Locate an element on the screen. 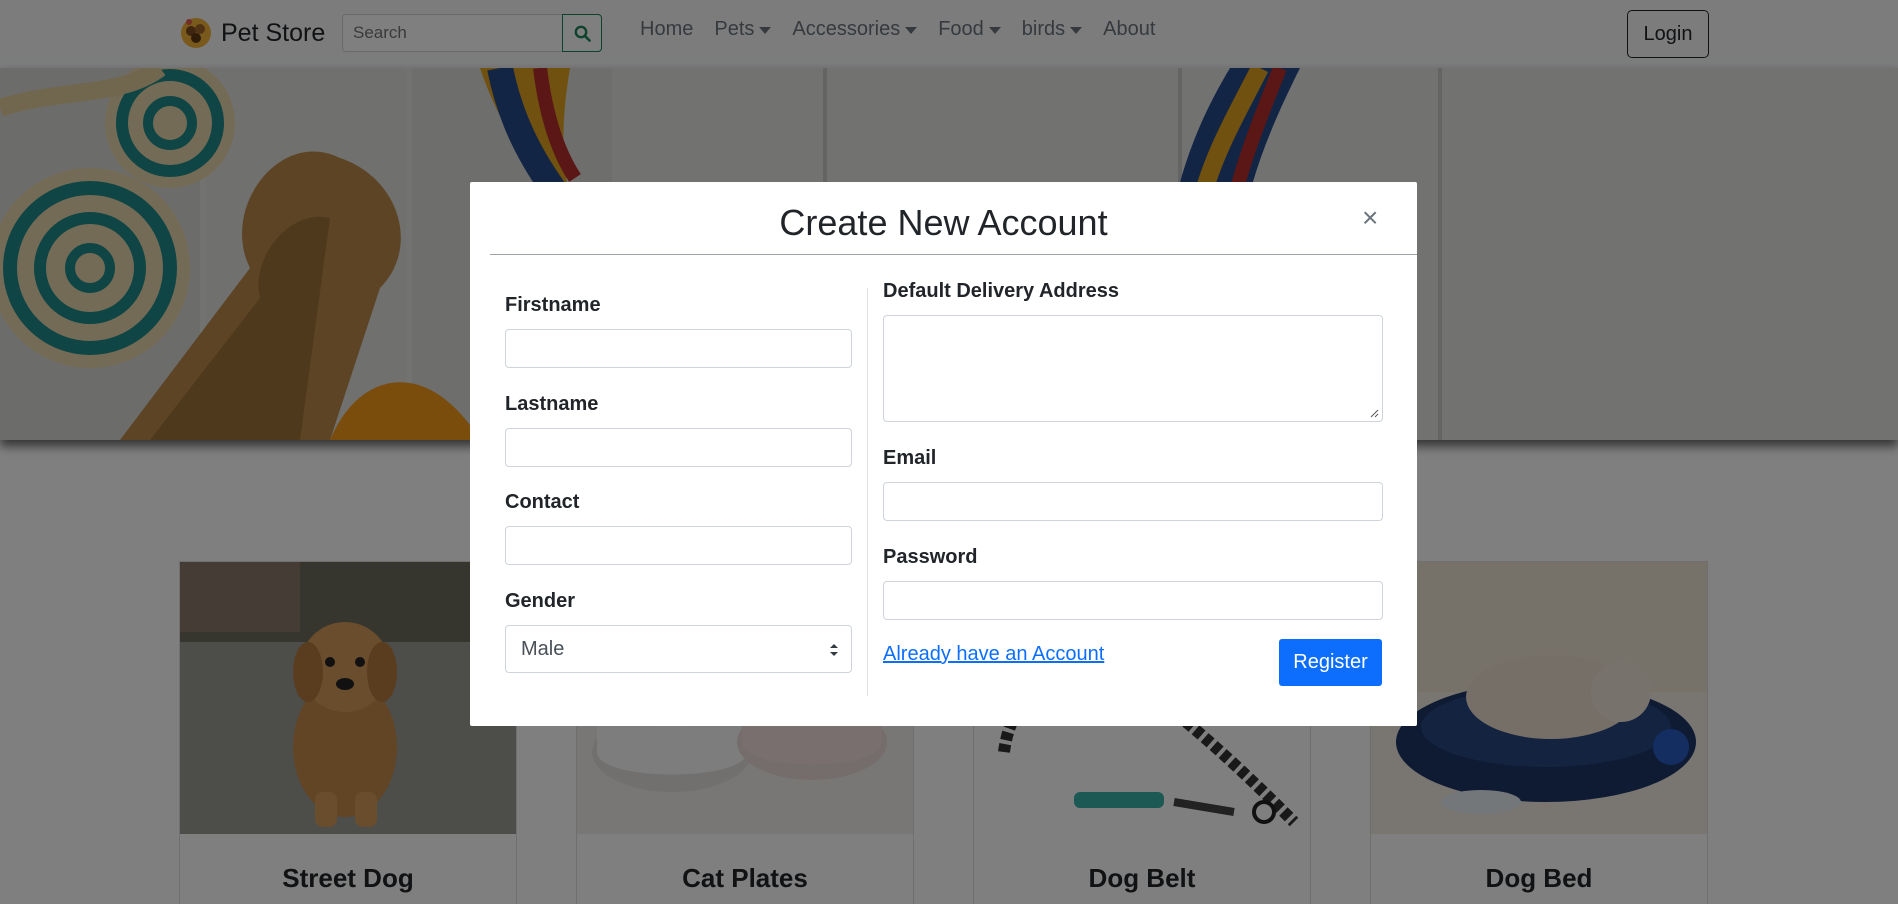  firstname-label: Firstname is located at coordinates (553, 305).